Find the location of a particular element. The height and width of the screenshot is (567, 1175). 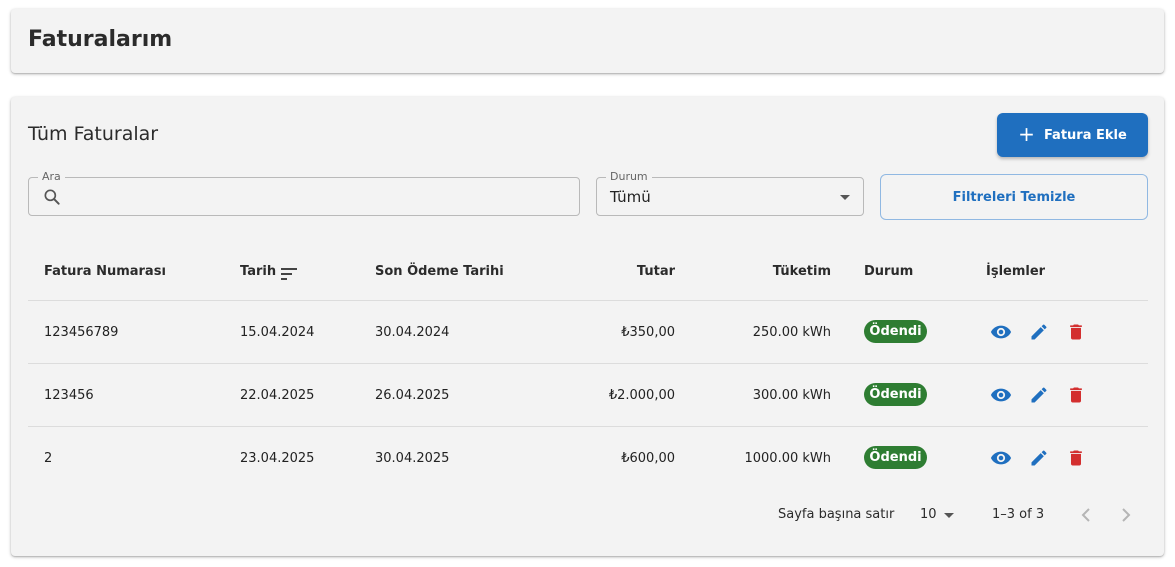

chevron-left-icon is located at coordinates (1086, 517).